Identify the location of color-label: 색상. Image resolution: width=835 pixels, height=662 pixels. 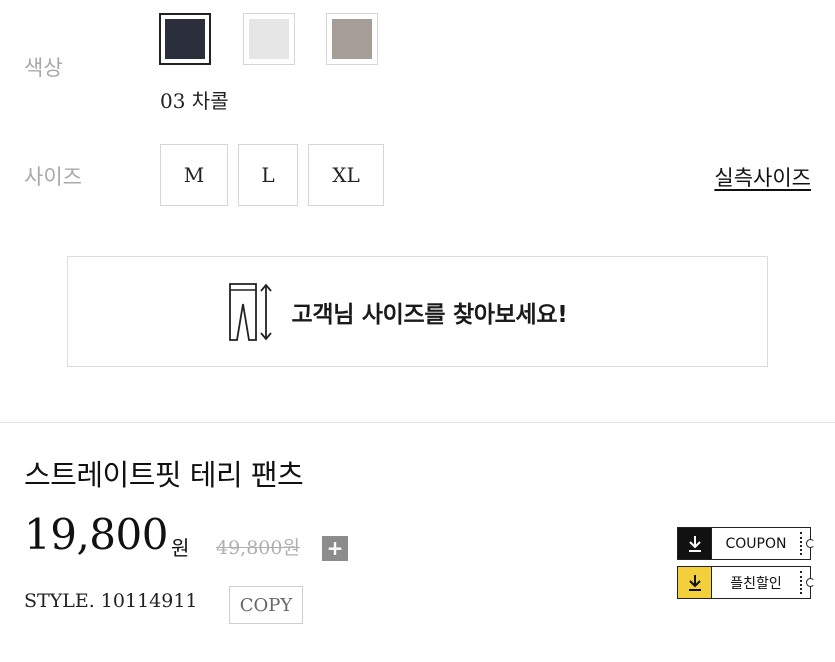
(43, 68).